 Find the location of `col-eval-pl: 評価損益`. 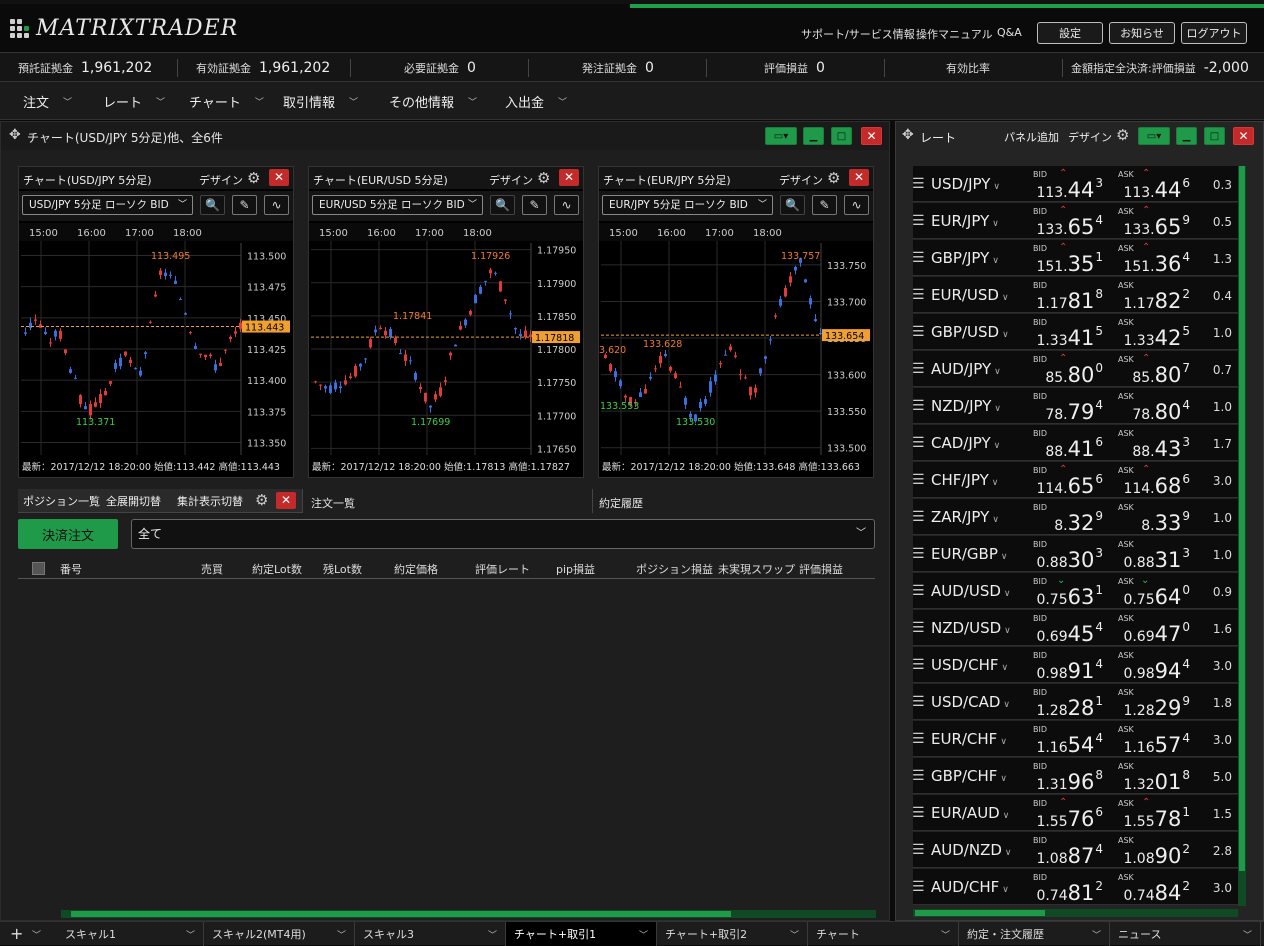

col-eval-pl: 評価損益 is located at coordinates (821, 569).